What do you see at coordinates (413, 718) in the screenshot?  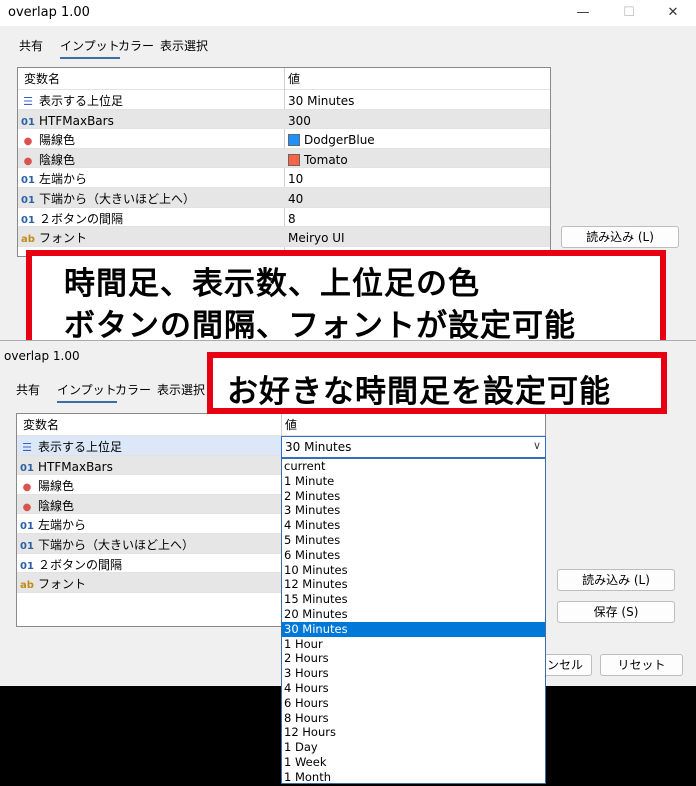 I see `dropdown-option: 8 Hours` at bounding box center [413, 718].